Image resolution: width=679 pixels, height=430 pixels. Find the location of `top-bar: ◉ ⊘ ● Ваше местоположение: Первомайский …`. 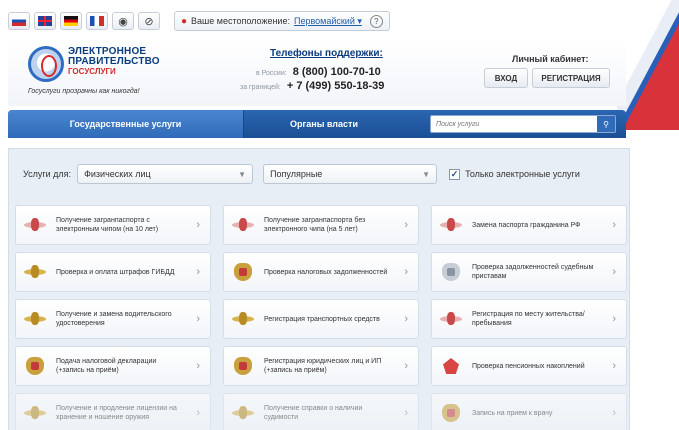

top-bar: ◉ ⊘ ● Ваше местоположение: Первомайский … is located at coordinates (314, 21).